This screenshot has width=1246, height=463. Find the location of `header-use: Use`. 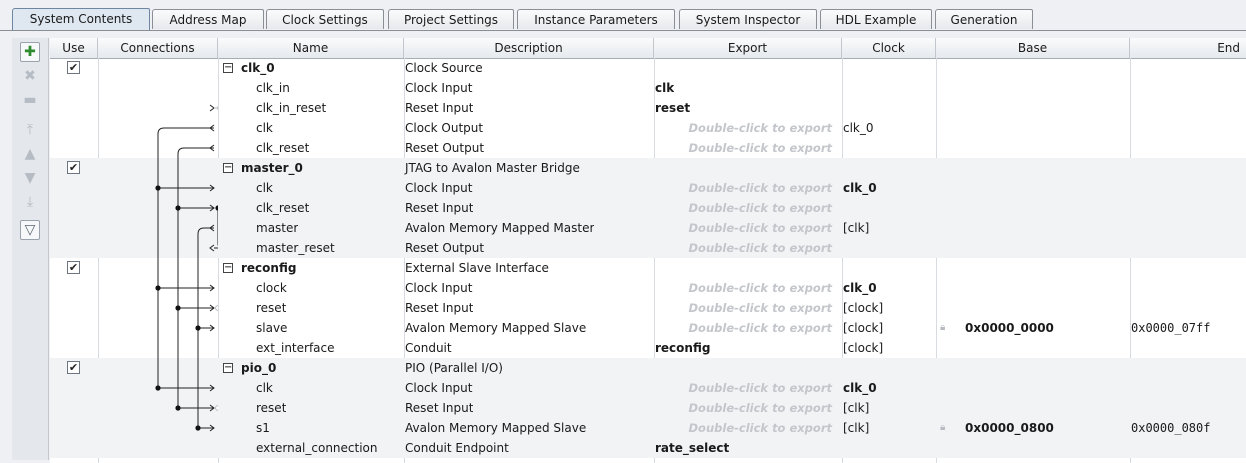

header-use: Use is located at coordinates (74, 48).